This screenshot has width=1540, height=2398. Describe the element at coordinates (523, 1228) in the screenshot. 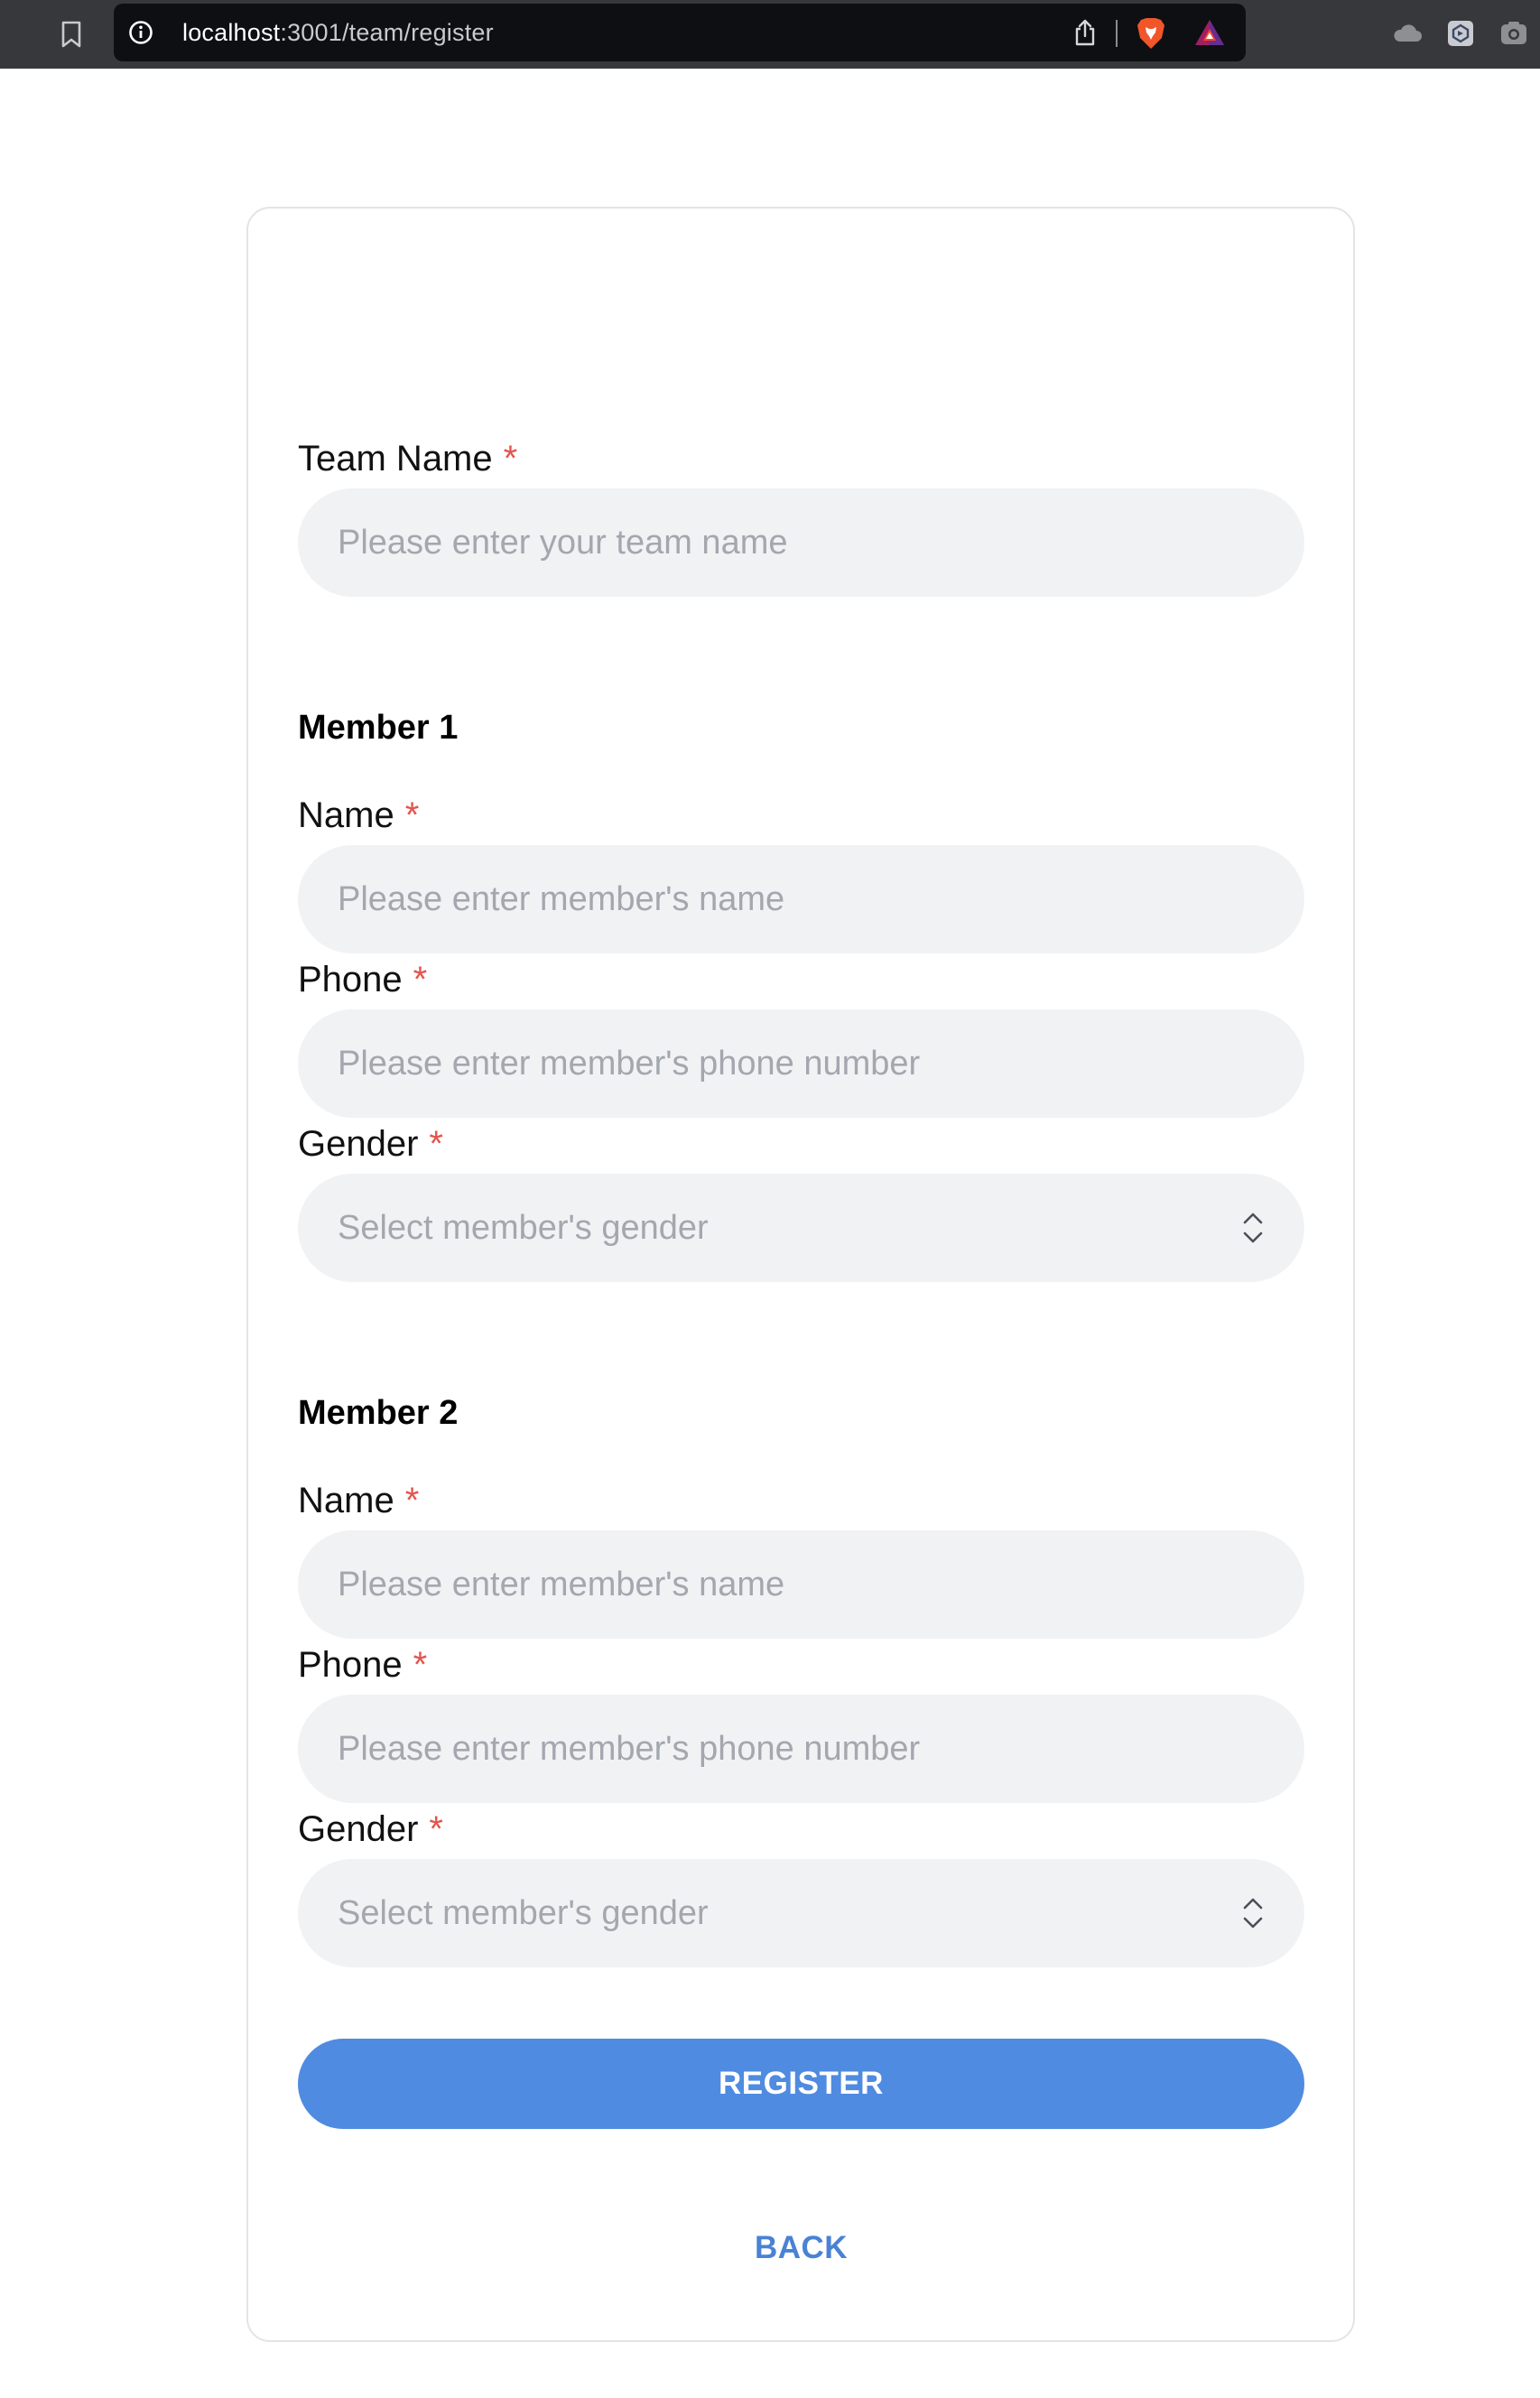

I see `member-1-gender-placeholder: Select member's gender` at that location.